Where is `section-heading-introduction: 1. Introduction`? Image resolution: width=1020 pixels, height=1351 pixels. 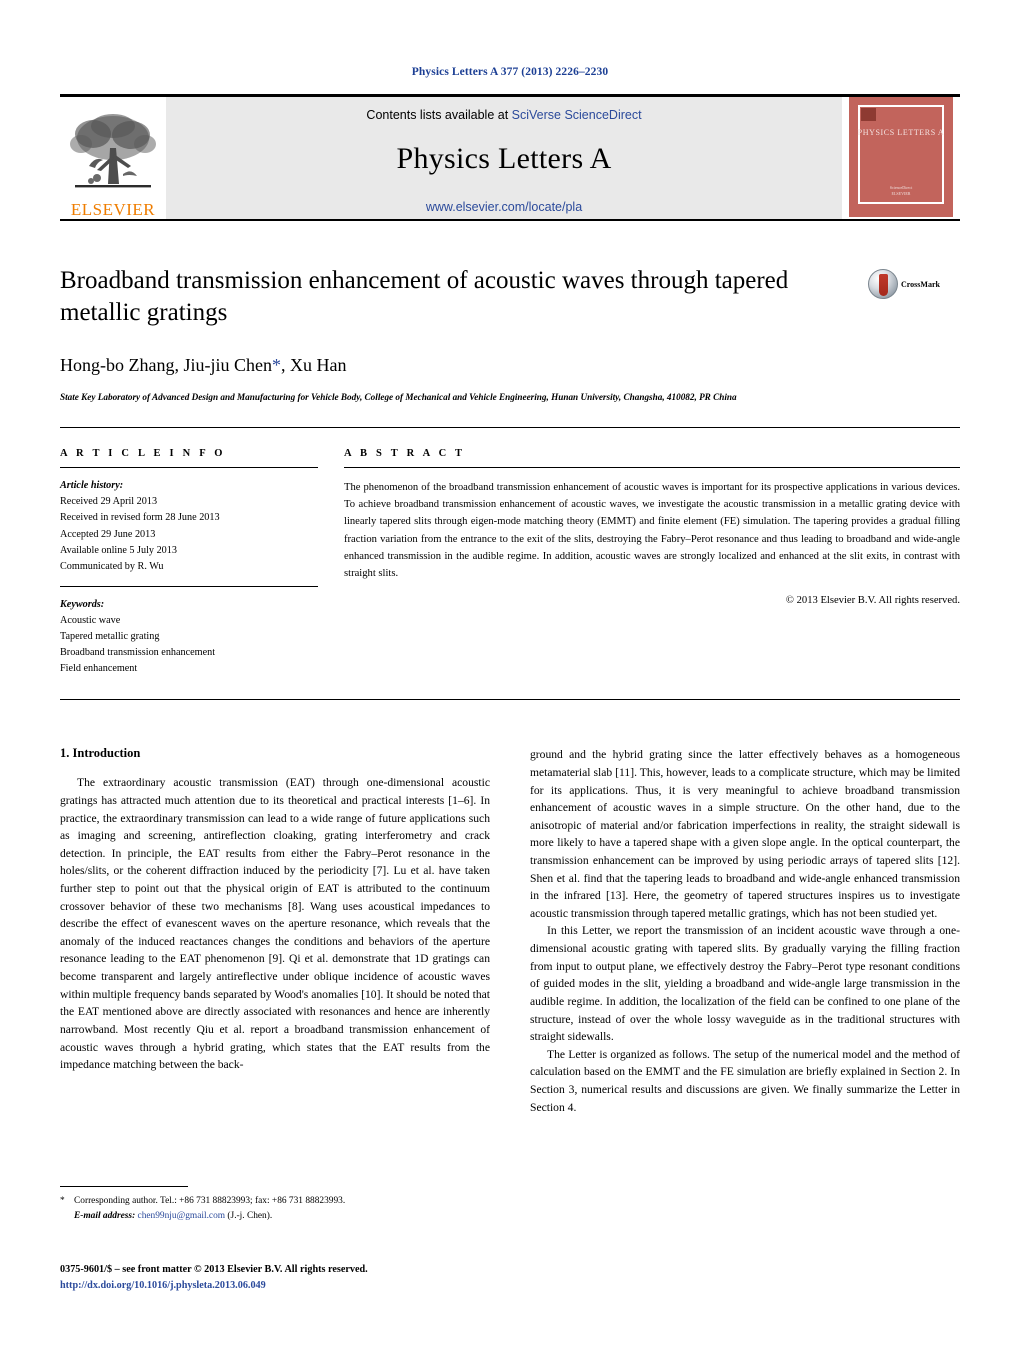 section-heading-introduction: 1. Introduction is located at coordinates (100, 753).